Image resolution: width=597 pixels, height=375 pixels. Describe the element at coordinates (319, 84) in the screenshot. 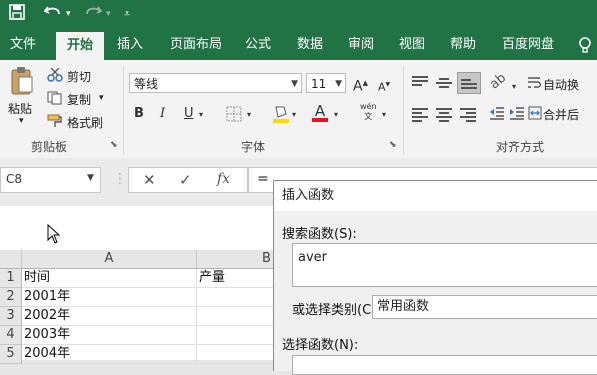

I see `font-size-value: 11` at that location.